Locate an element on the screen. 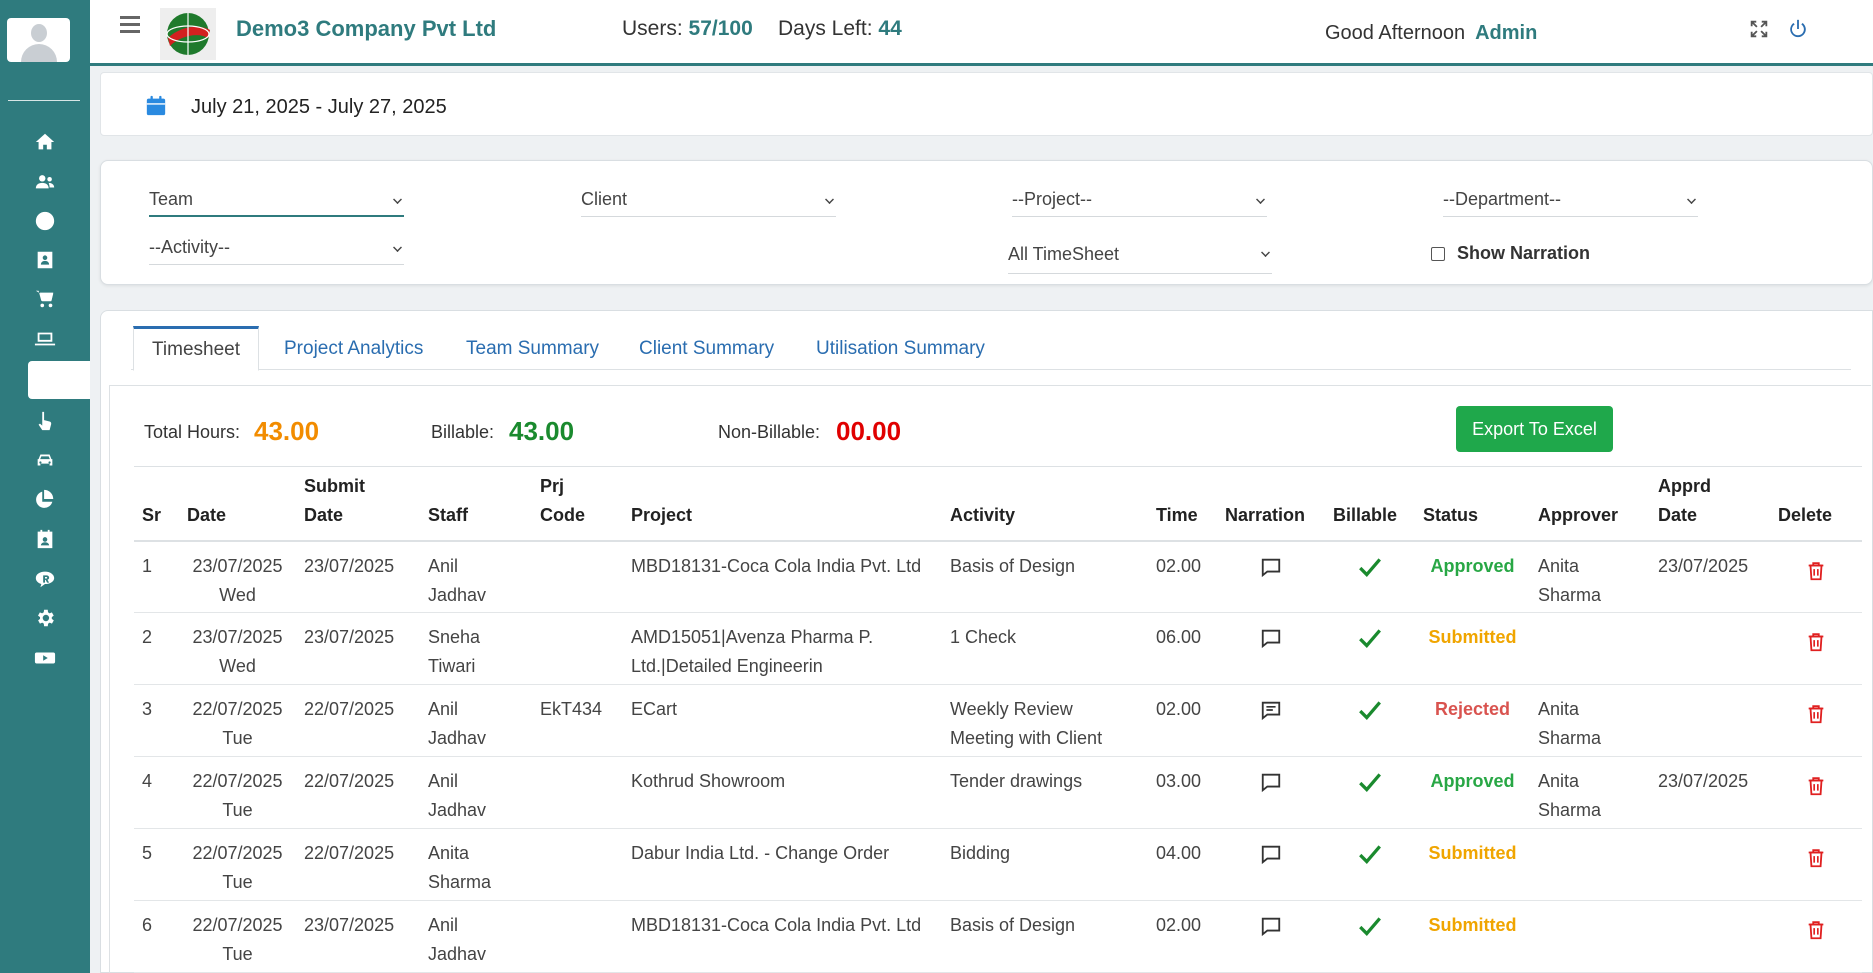 This screenshot has width=1873, height=973. pie-chart-icon is located at coordinates (45, 499).